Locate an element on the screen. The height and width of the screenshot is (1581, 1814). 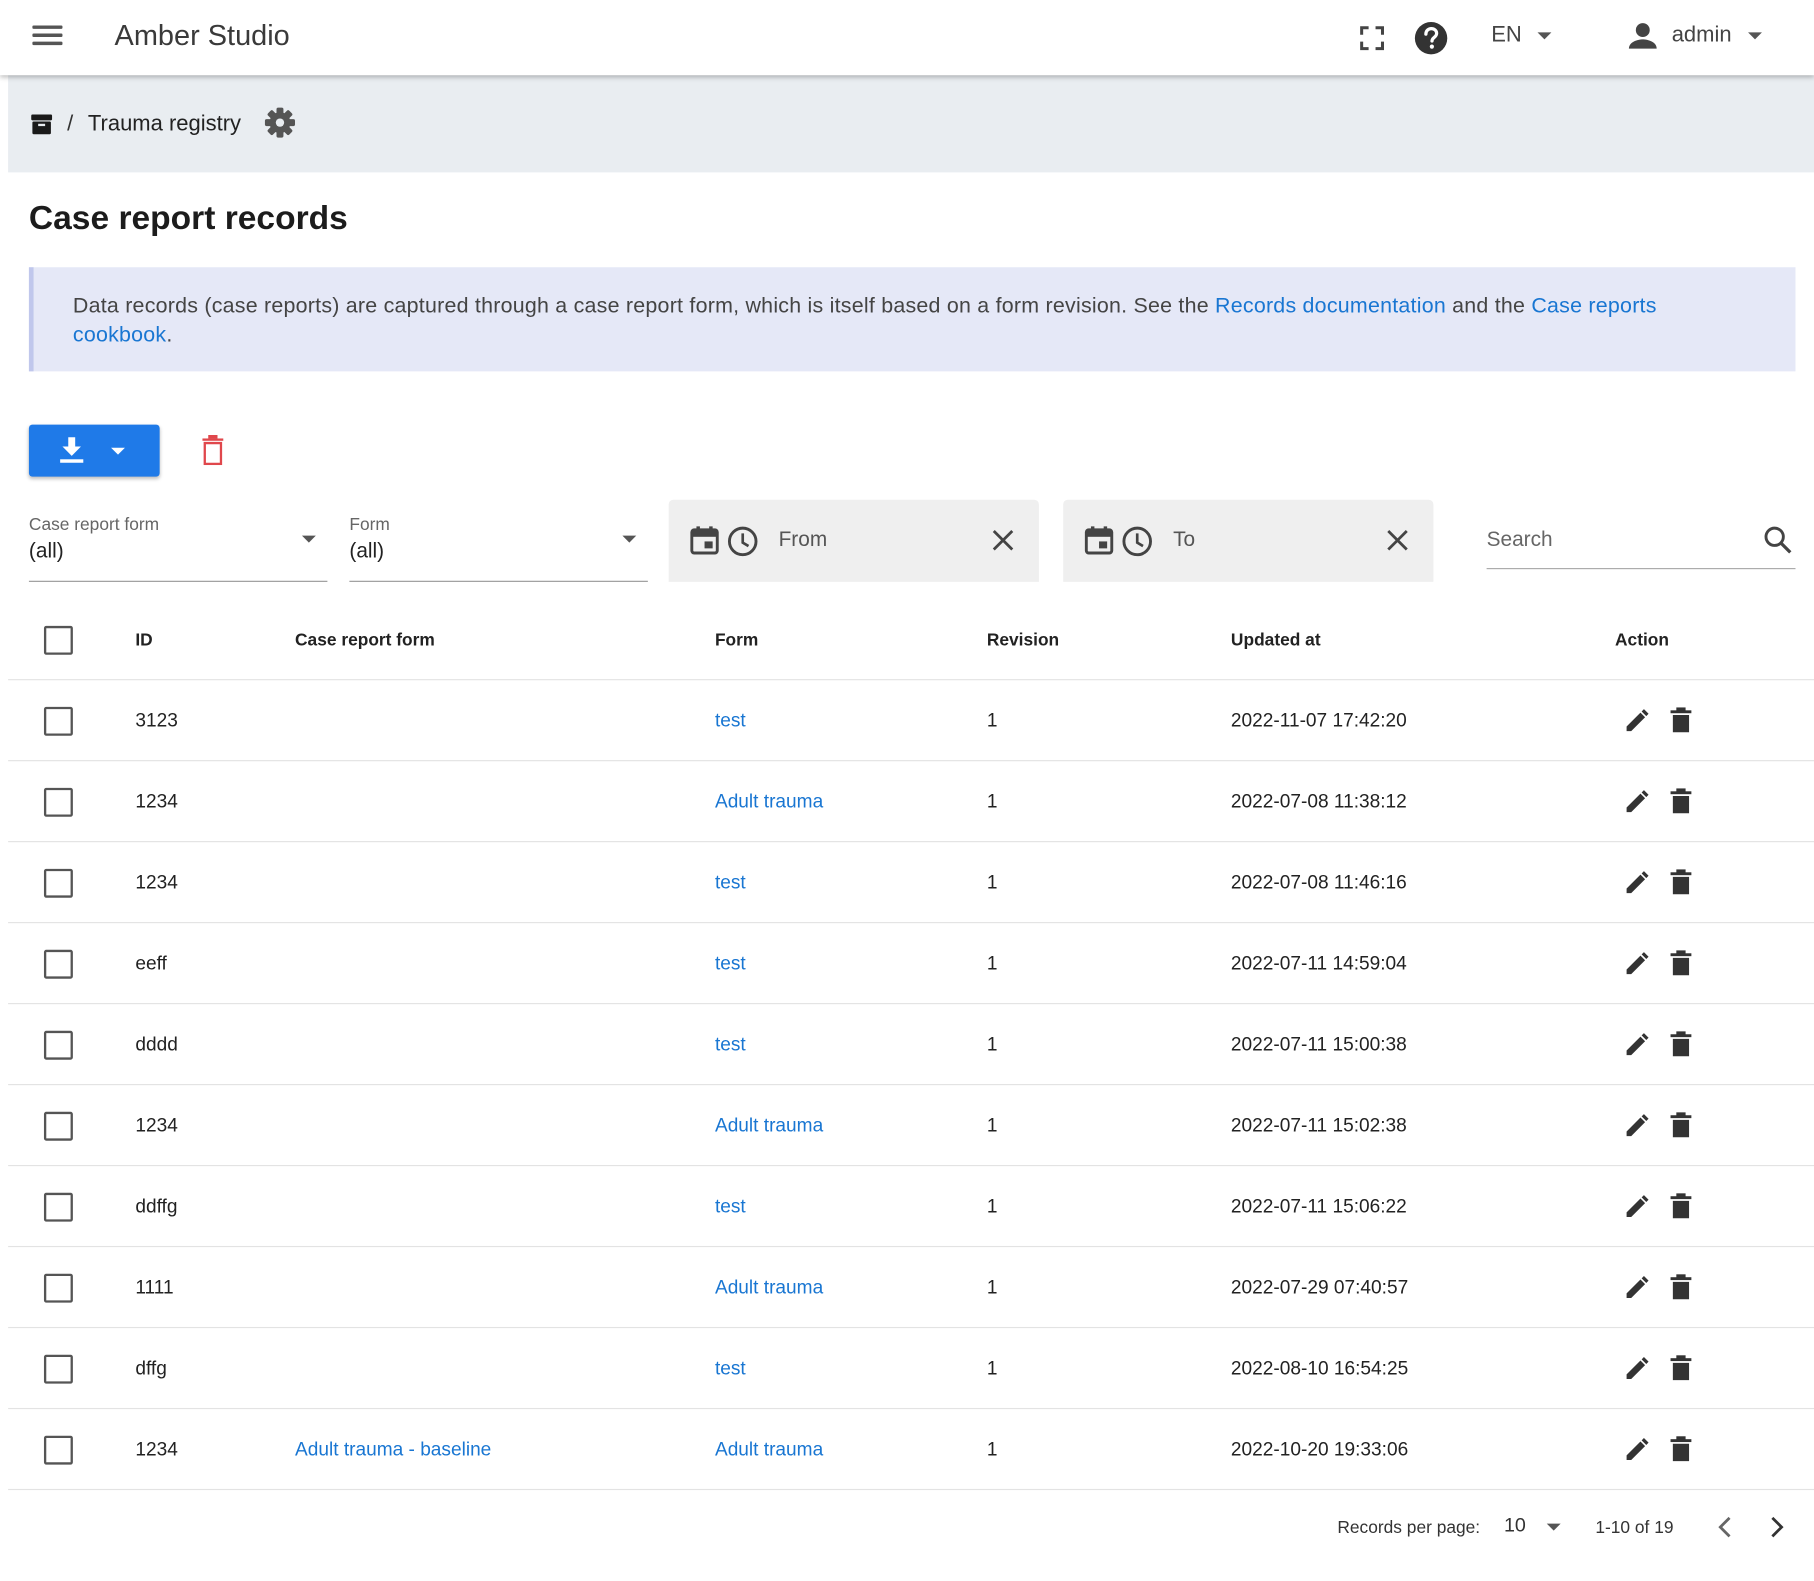
table-row: 1111 Adult trauma 1 2022-07-29 07:40:57 is located at coordinates (911, 1288).